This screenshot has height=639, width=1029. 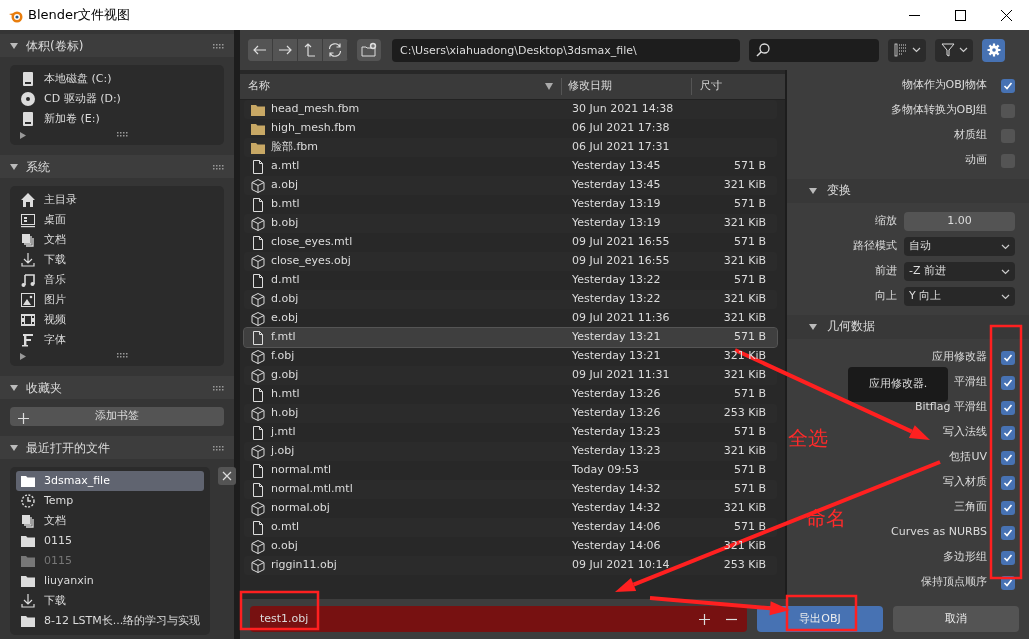 What do you see at coordinates (117, 220) in the screenshot?
I see `sidebar-item: 桌面` at bounding box center [117, 220].